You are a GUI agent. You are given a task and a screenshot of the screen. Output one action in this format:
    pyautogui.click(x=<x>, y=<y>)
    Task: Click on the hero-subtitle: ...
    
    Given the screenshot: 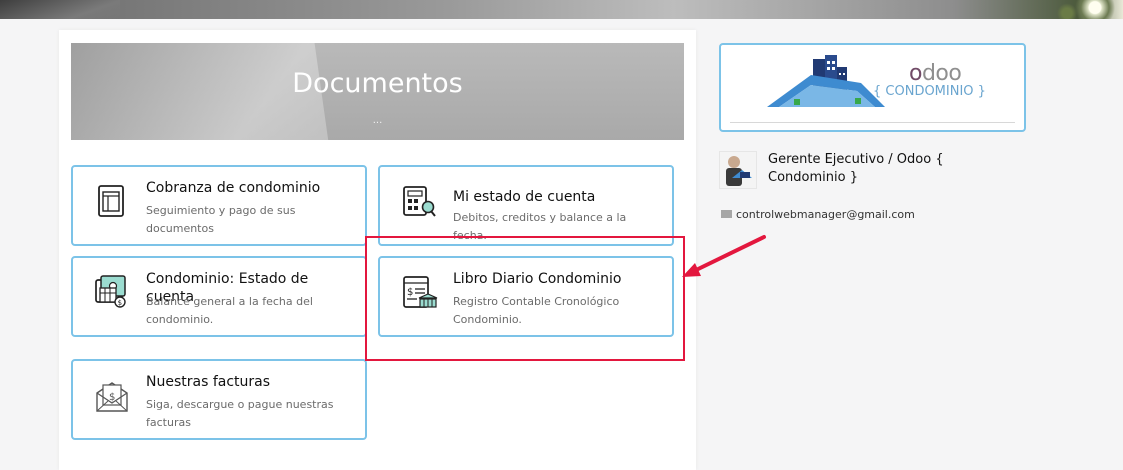 What is the action you would take?
    pyautogui.click(x=377, y=120)
    